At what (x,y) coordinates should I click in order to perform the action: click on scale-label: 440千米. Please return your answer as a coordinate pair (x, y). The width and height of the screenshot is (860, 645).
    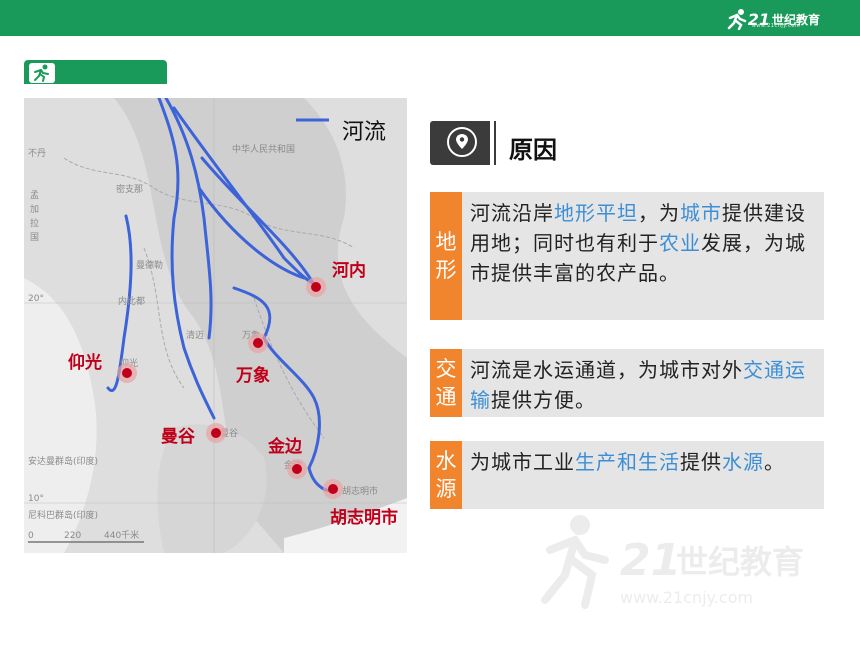
    Looking at the image, I should click on (121, 535).